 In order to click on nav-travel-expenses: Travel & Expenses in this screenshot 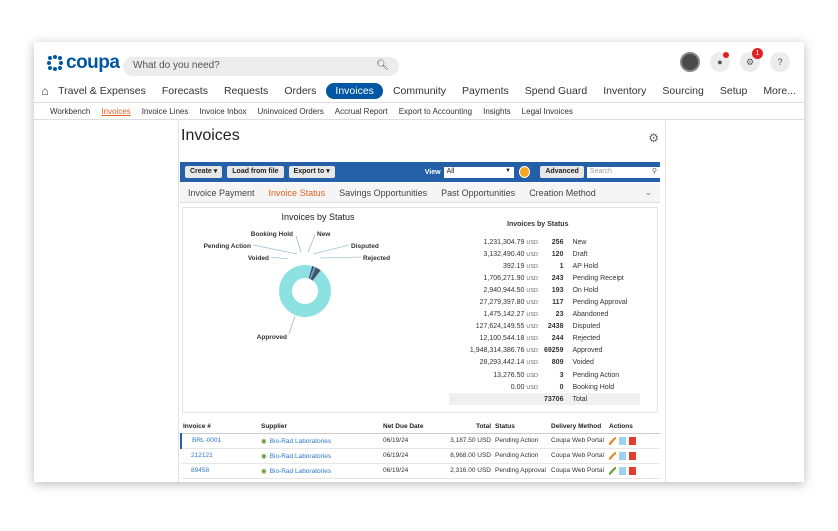, I will do `click(102, 91)`.